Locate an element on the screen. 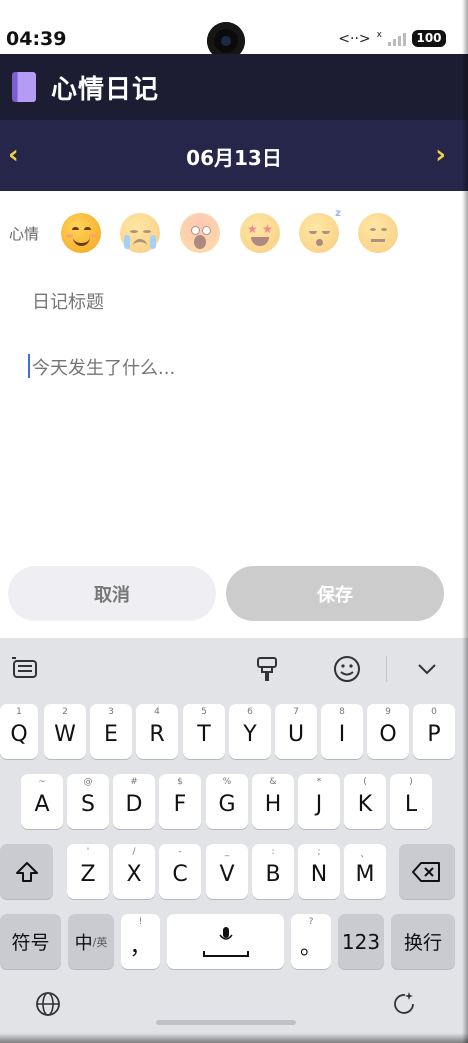 Image resolution: width=468 pixels, height=1043 pixels. key-s: @ S is located at coordinates (88, 801).